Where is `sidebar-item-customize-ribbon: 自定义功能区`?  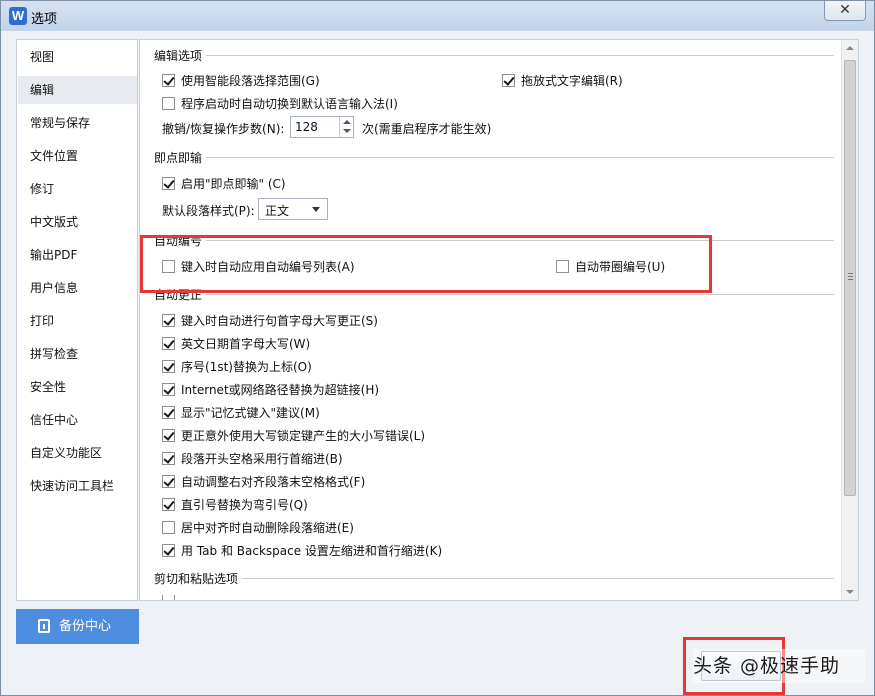
sidebar-item-customize-ribbon: 自定义功能区 is located at coordinates (77, 453).